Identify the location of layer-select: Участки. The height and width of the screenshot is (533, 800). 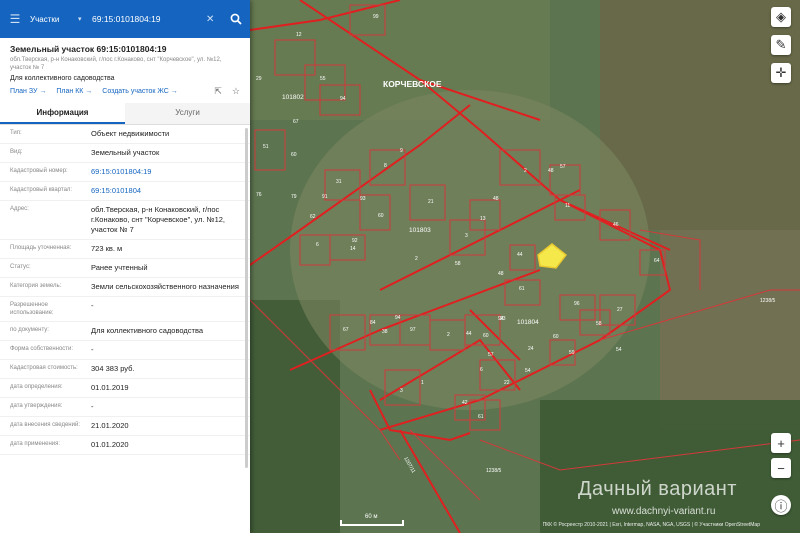
(54, 19).